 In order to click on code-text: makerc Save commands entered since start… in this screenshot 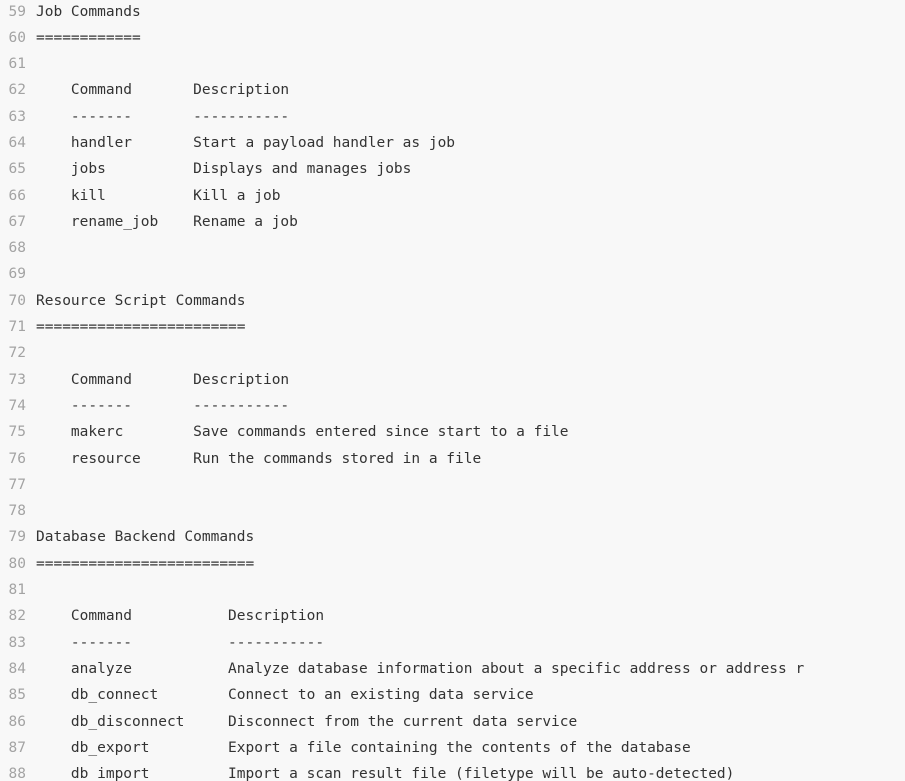, I will do `click(302, 432)`.